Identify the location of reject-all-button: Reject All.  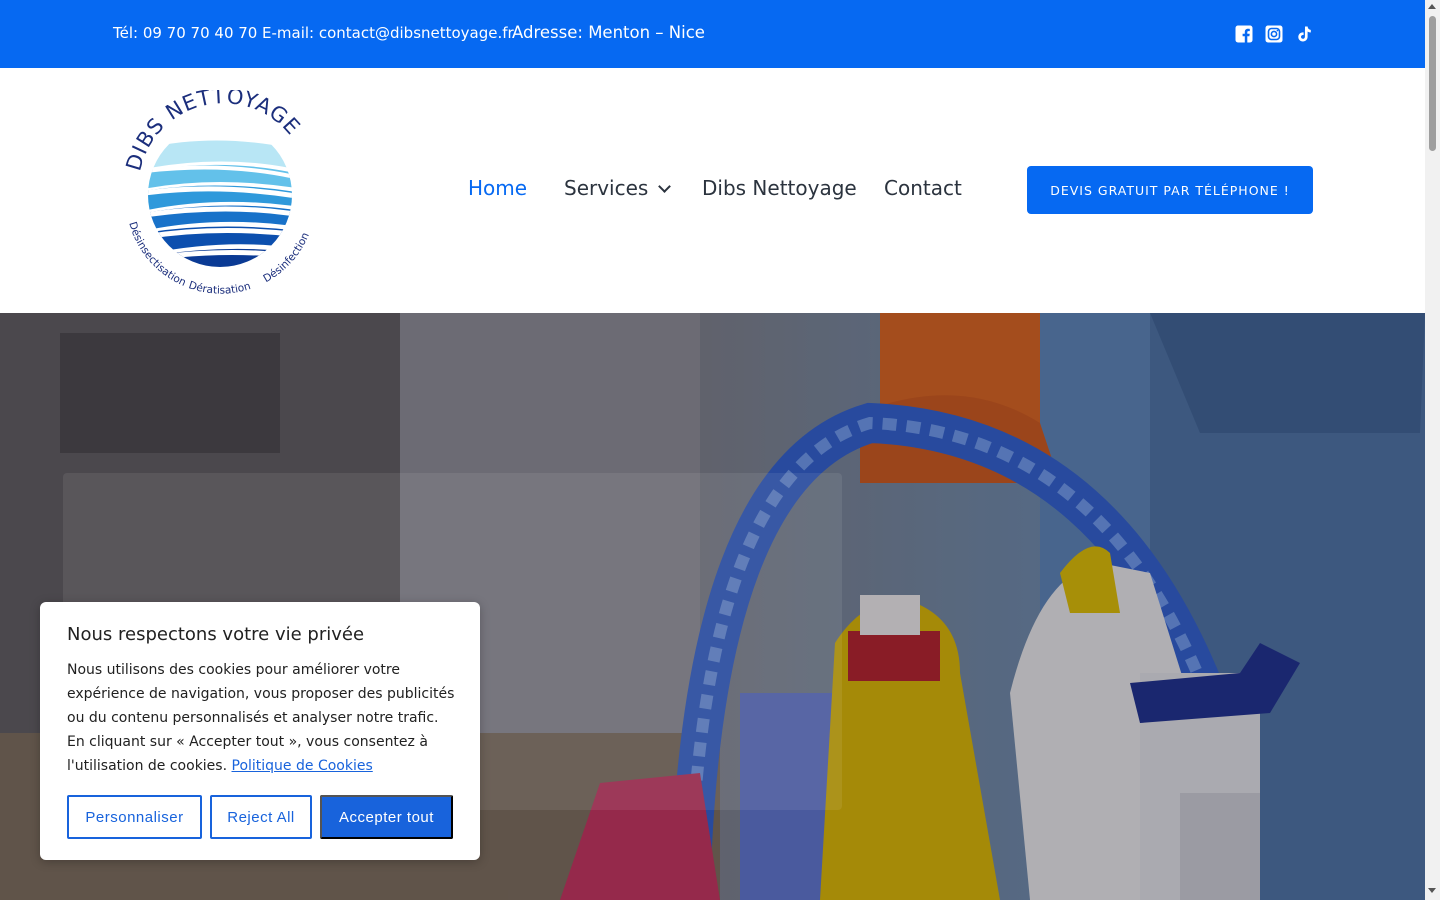
(261, 817).